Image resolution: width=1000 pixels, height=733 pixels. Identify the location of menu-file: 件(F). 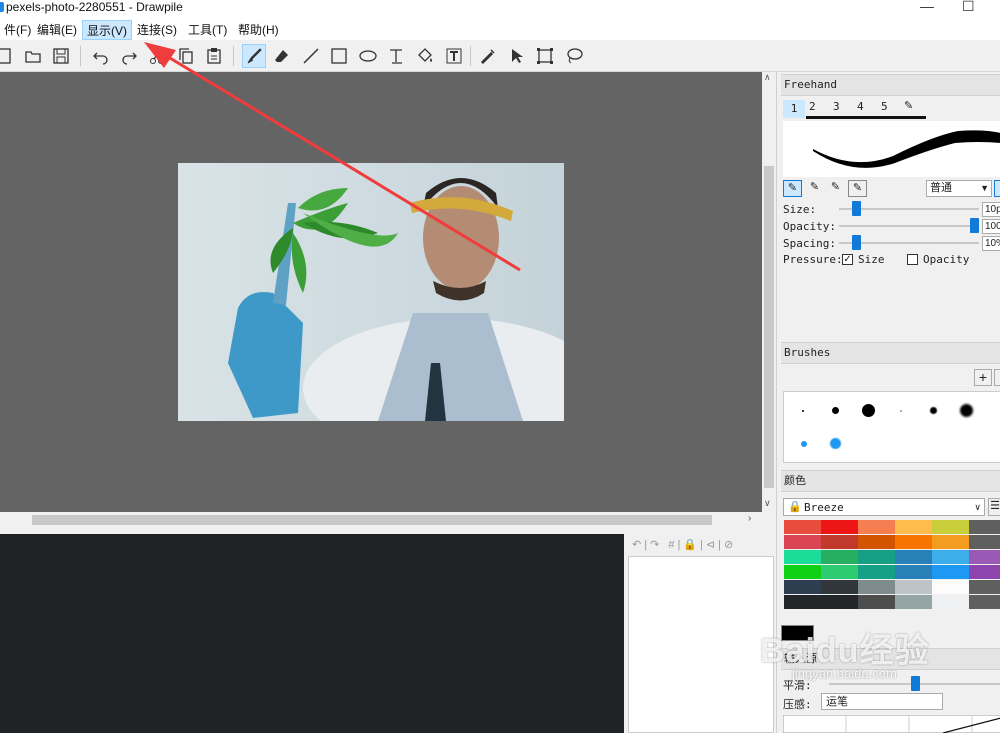
(17, 30).